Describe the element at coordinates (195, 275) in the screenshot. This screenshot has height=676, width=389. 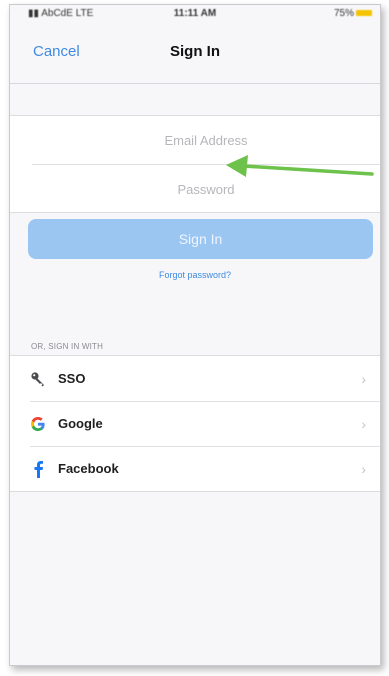
I see `forgot-password-link: Forgot password?` at that location.